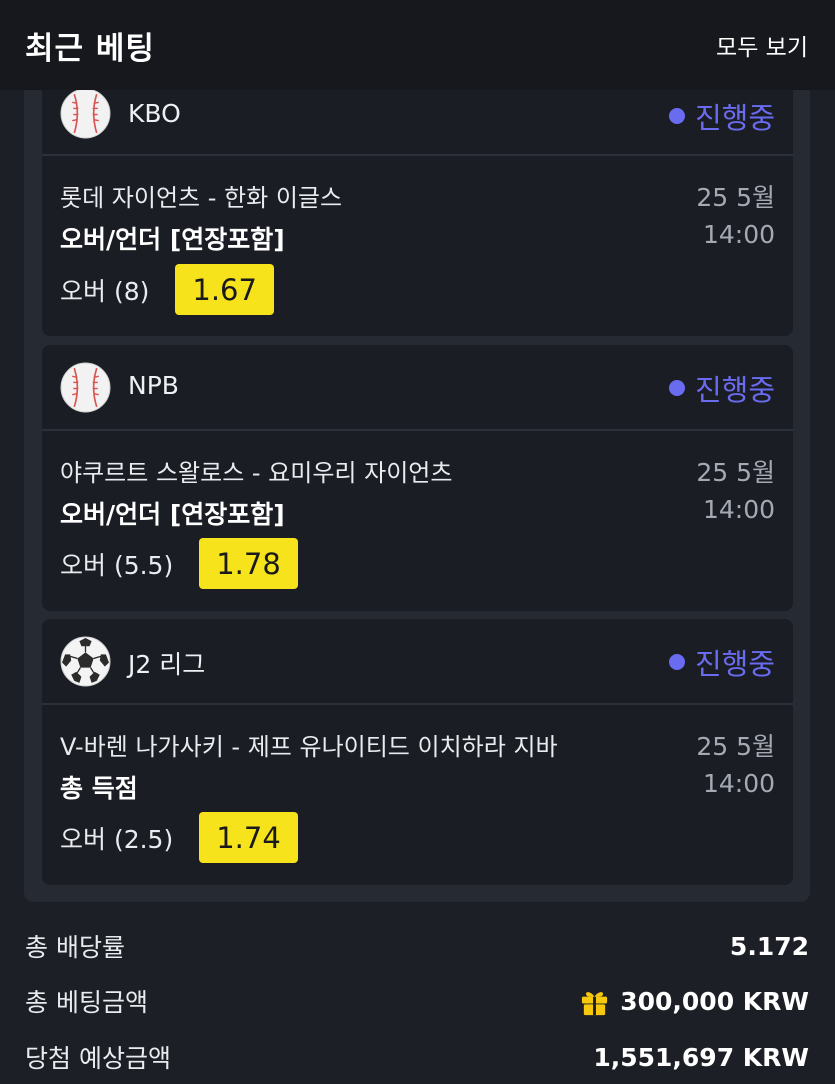  What do you see at coordinates (75, 947) in the screenshot?
I see `total-odds-label: 총 배당률` at bounding box center [75, 947].